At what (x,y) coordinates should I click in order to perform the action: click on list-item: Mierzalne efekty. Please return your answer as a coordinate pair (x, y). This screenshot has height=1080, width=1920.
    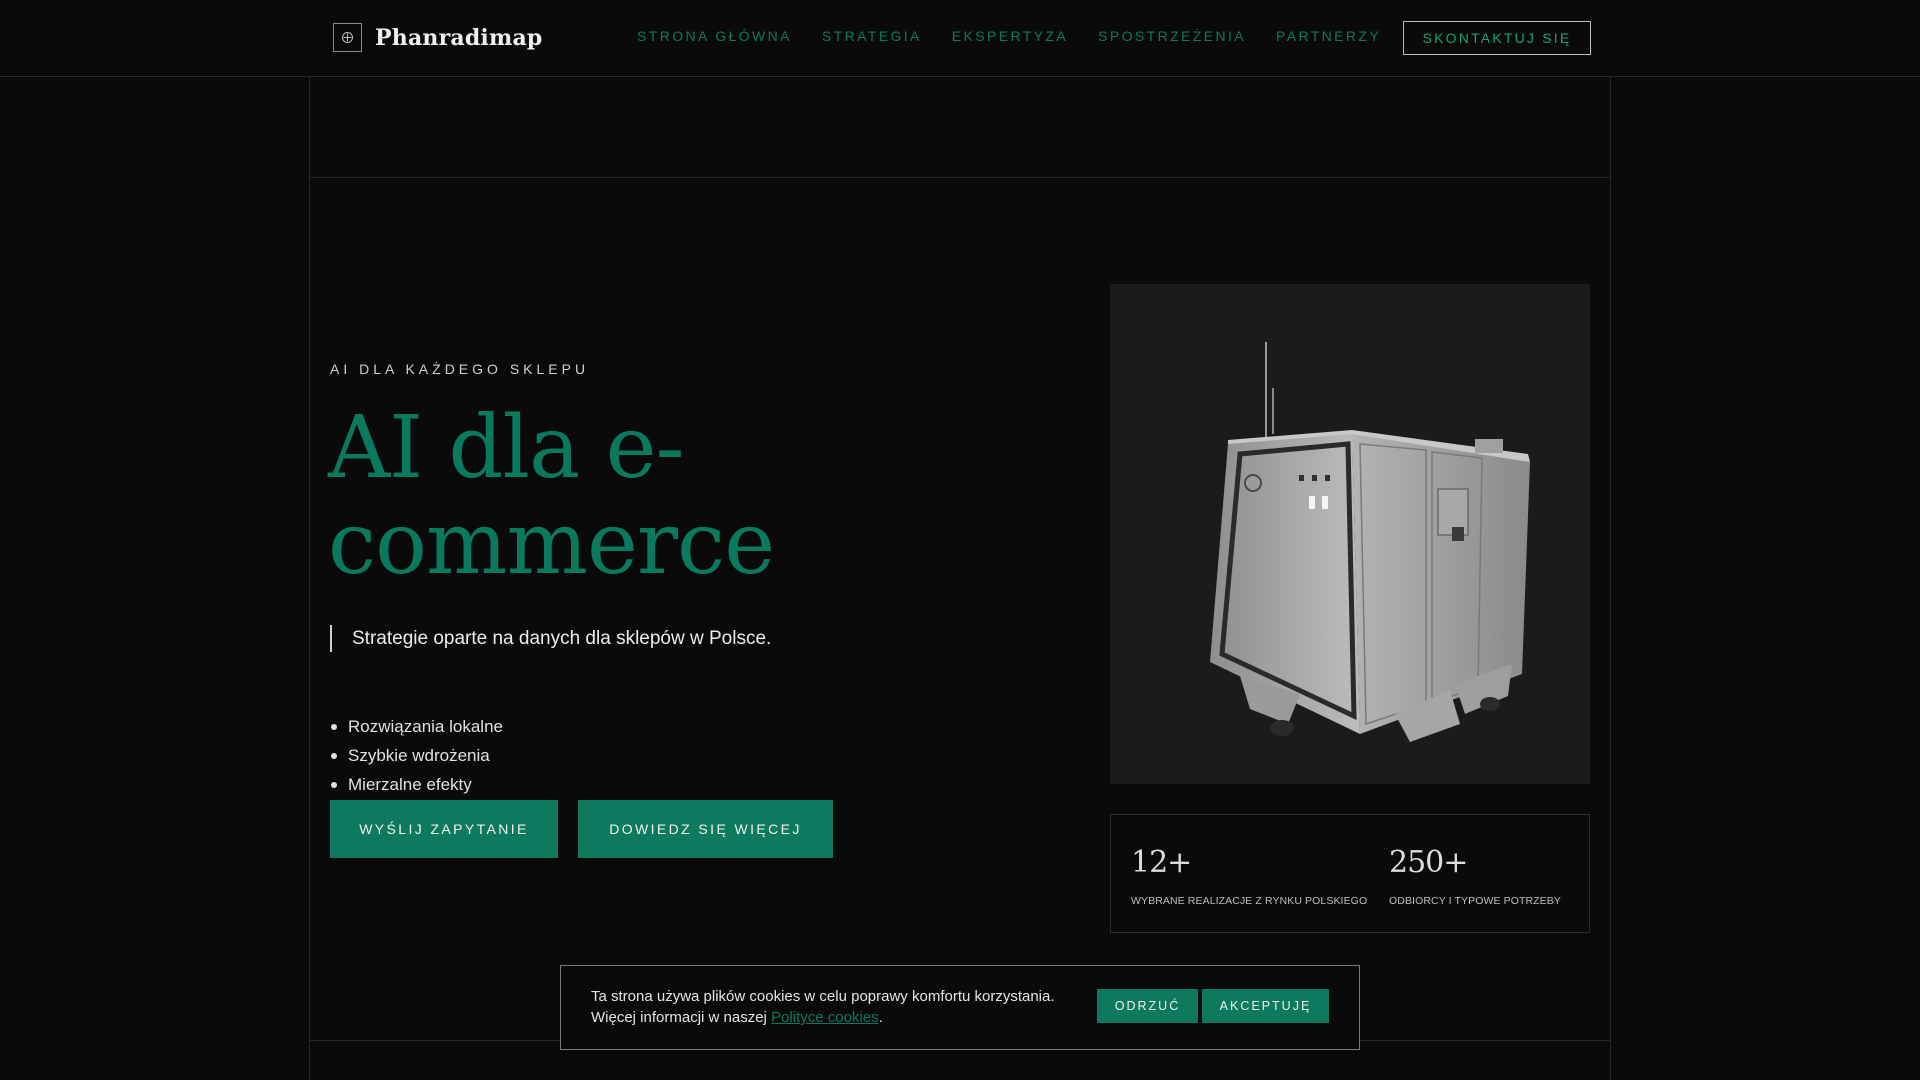
    Looking at the image, I should click on (416, 784).